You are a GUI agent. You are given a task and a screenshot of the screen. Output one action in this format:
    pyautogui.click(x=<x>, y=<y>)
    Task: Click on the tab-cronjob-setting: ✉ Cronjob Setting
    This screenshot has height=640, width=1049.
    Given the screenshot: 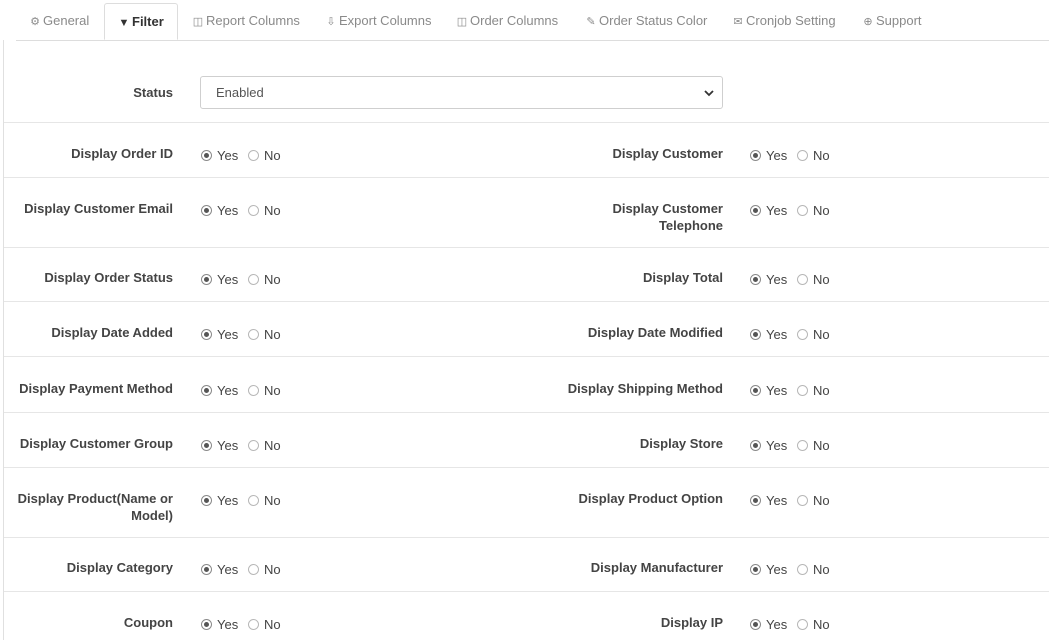 What is the action you would take?
    pyautogui.click(x=784, y=21)
    